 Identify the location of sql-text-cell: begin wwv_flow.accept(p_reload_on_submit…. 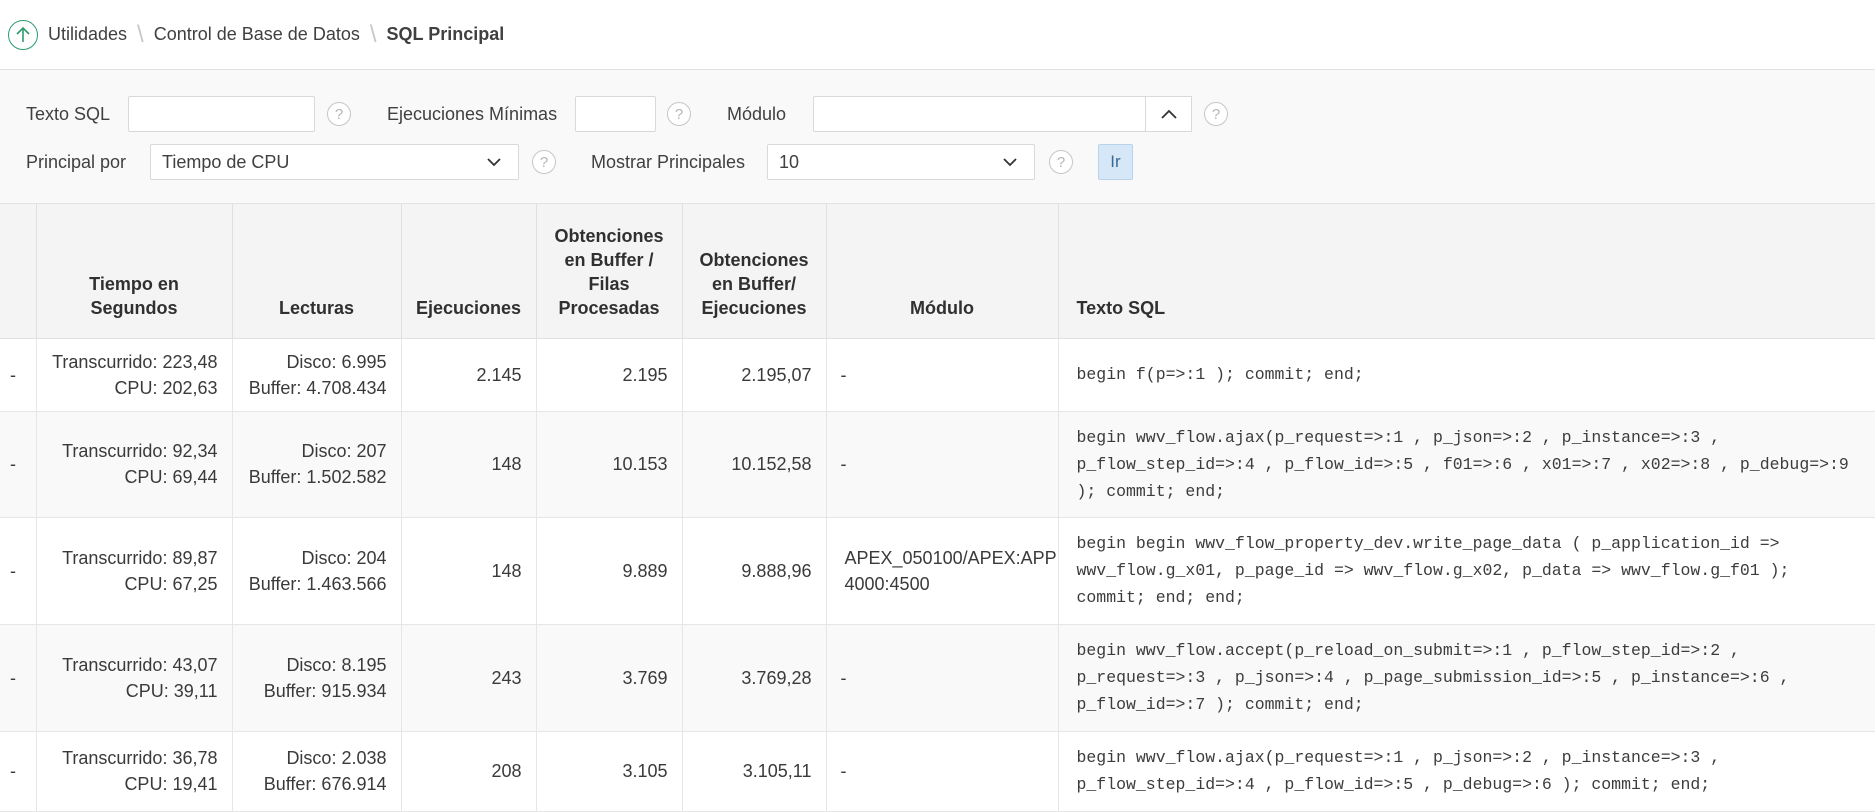
(1466, 678).